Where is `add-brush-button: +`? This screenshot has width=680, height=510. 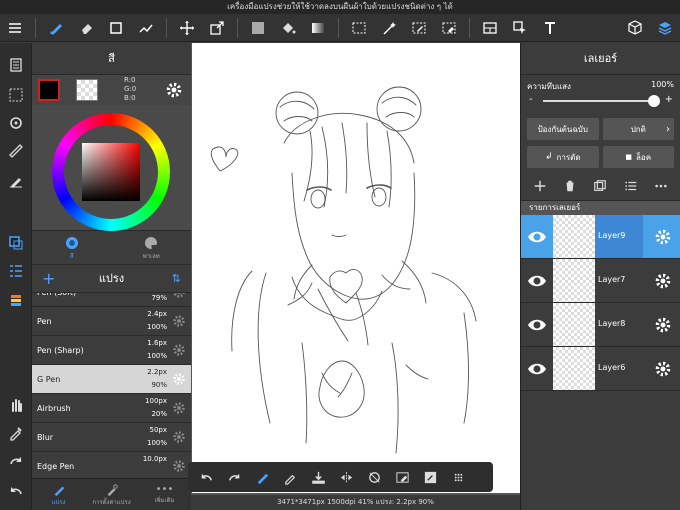 add-brush-button: + is located at coordinates (48, 279).